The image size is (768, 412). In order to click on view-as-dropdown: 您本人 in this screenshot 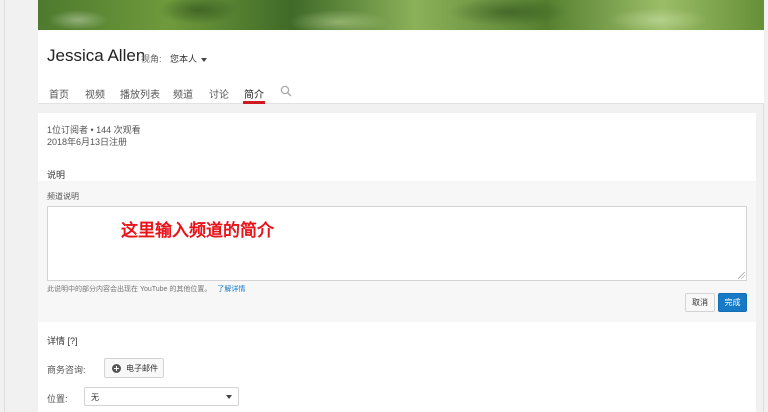, I will do `click(189, 58)`.